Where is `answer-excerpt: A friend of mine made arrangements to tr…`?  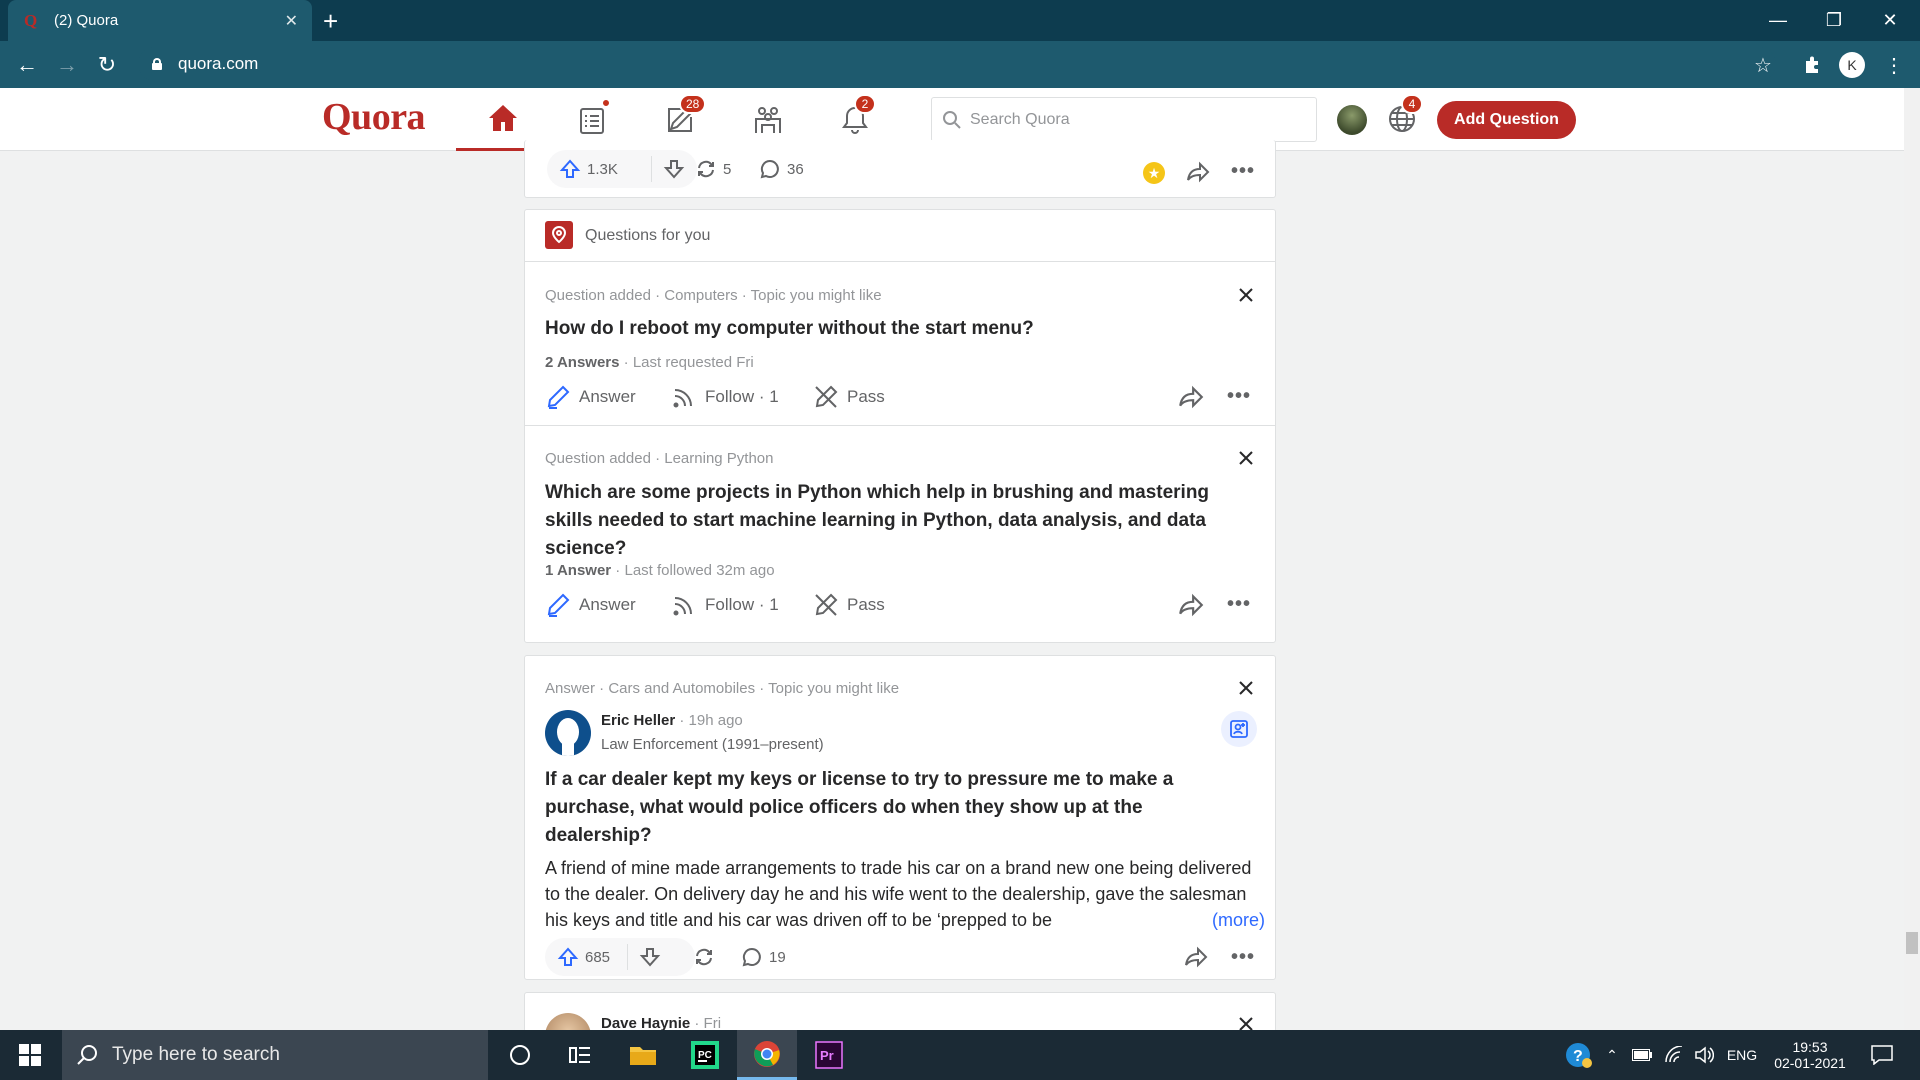
answer-excerpt: A friend of mine made arrangements to tr… is located at coordinates (898, 894).